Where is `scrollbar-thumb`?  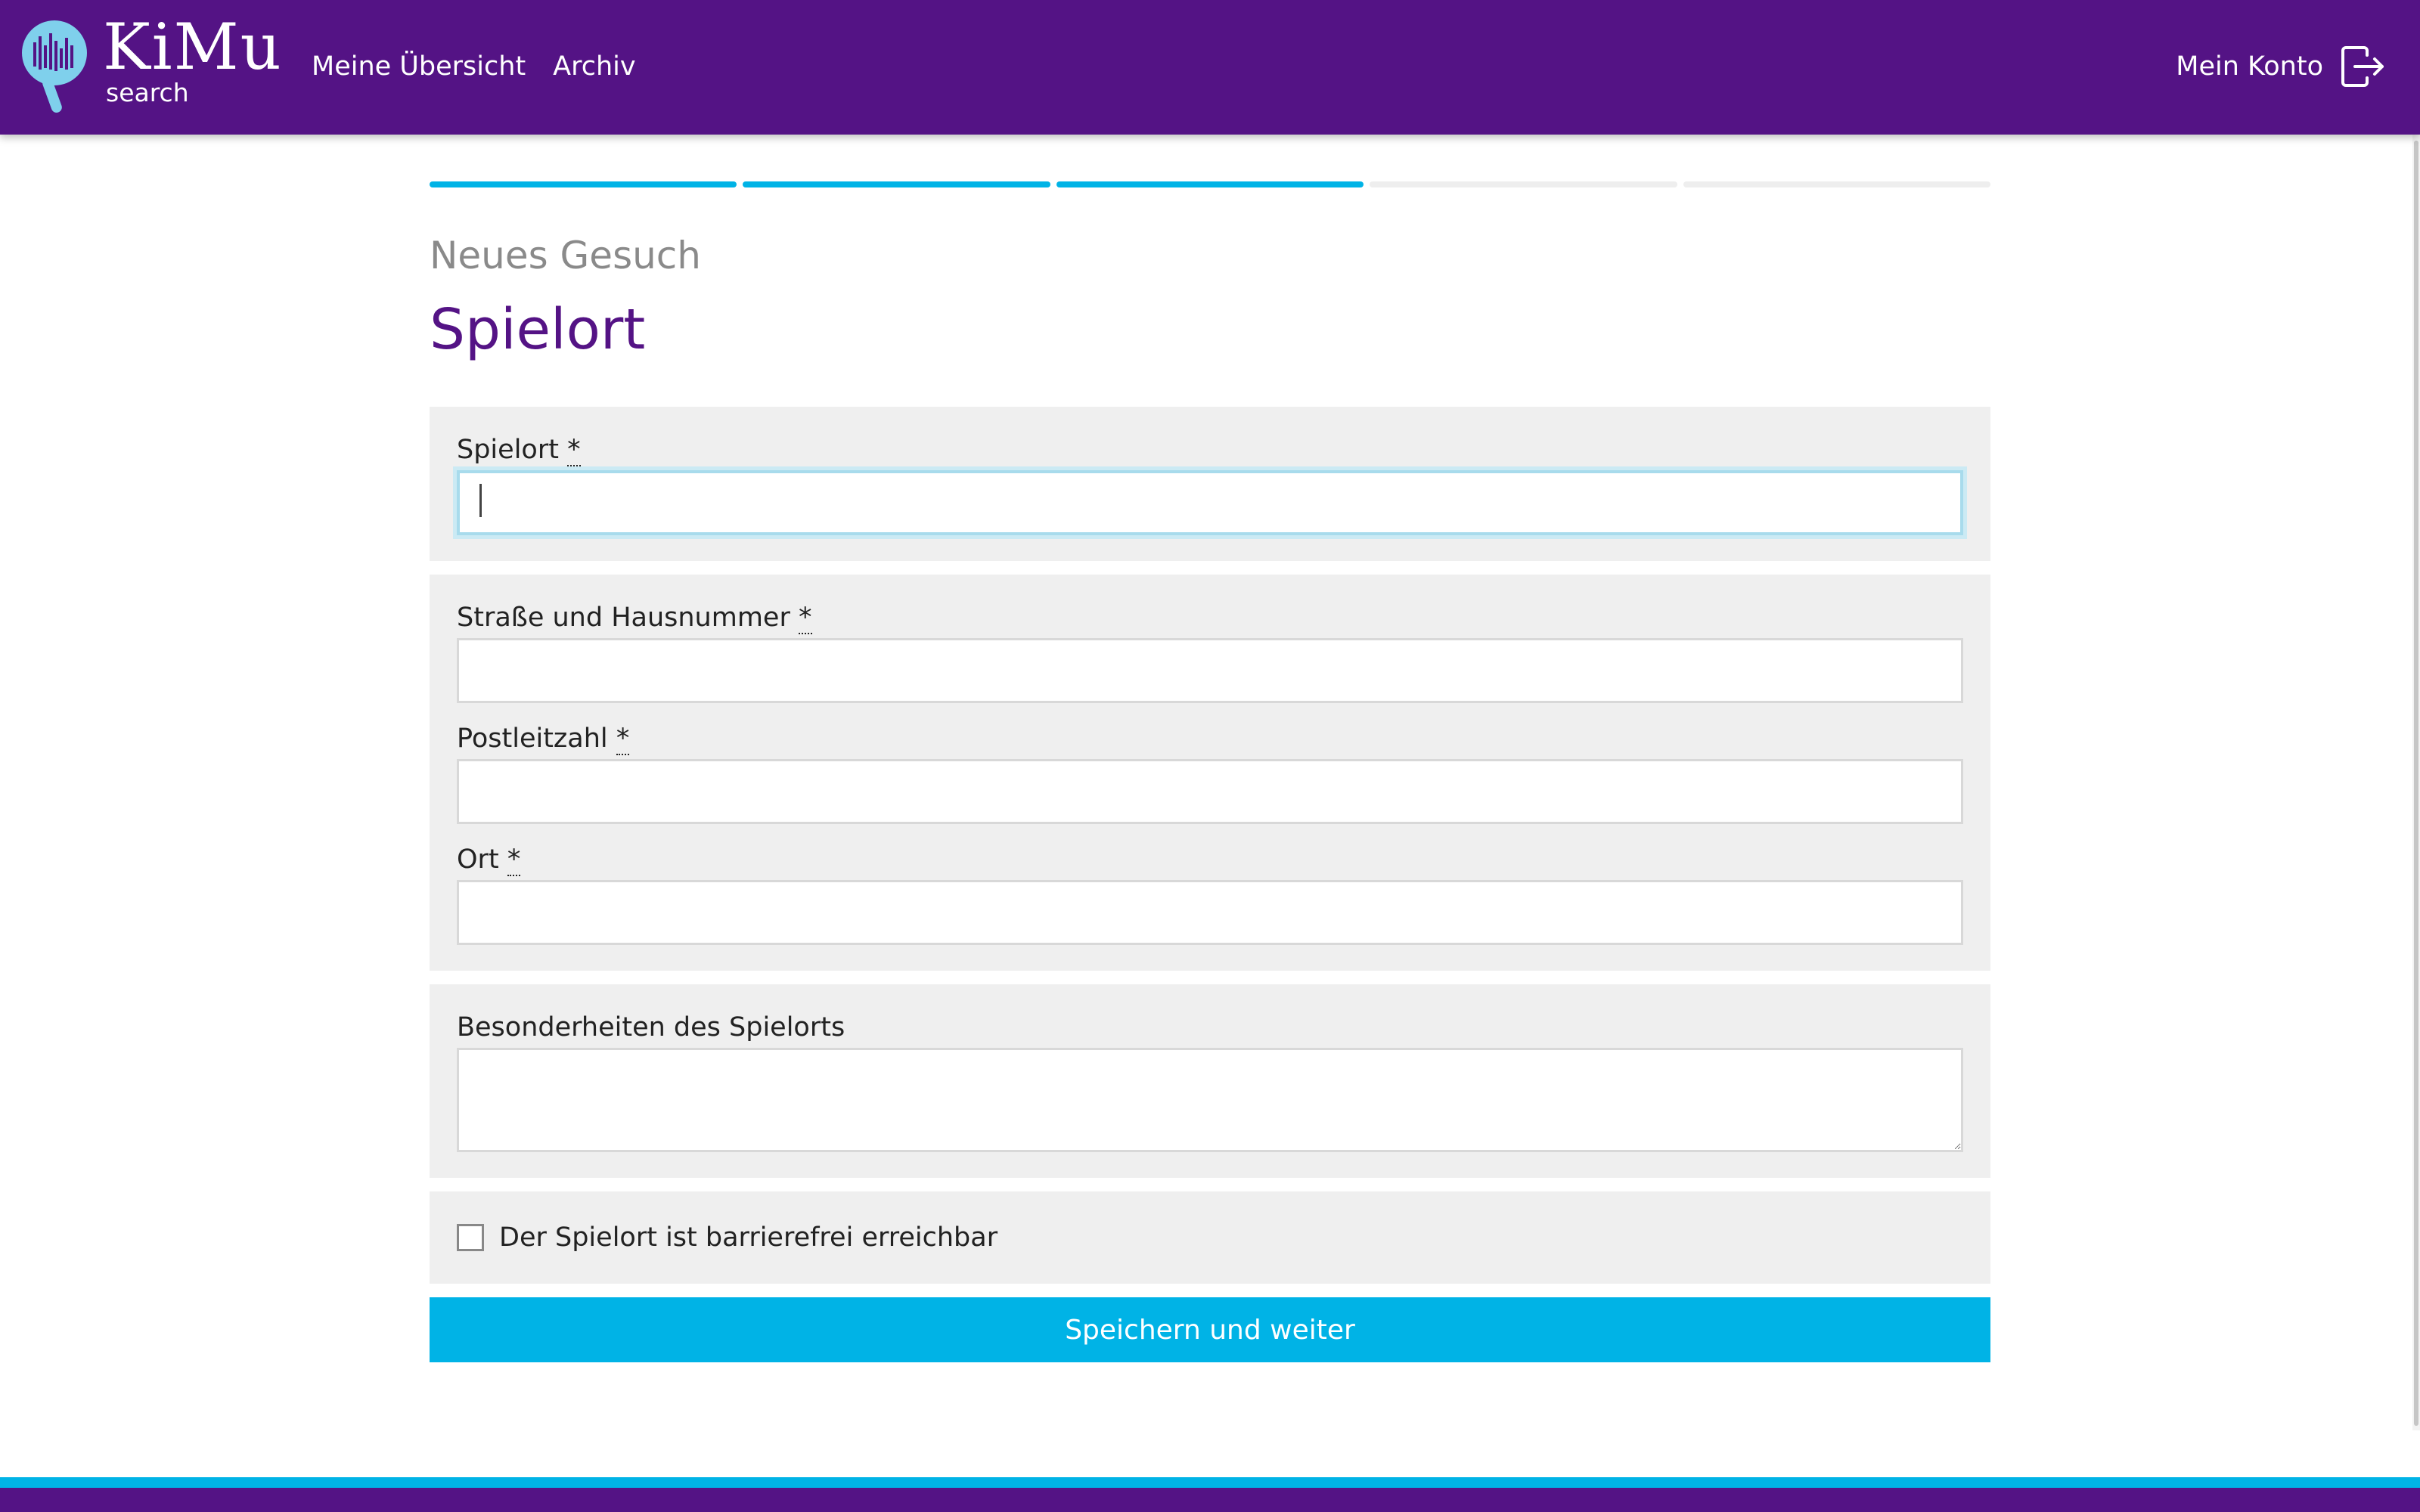 scrollbar-thumb is located at coordinates (2416, 783).